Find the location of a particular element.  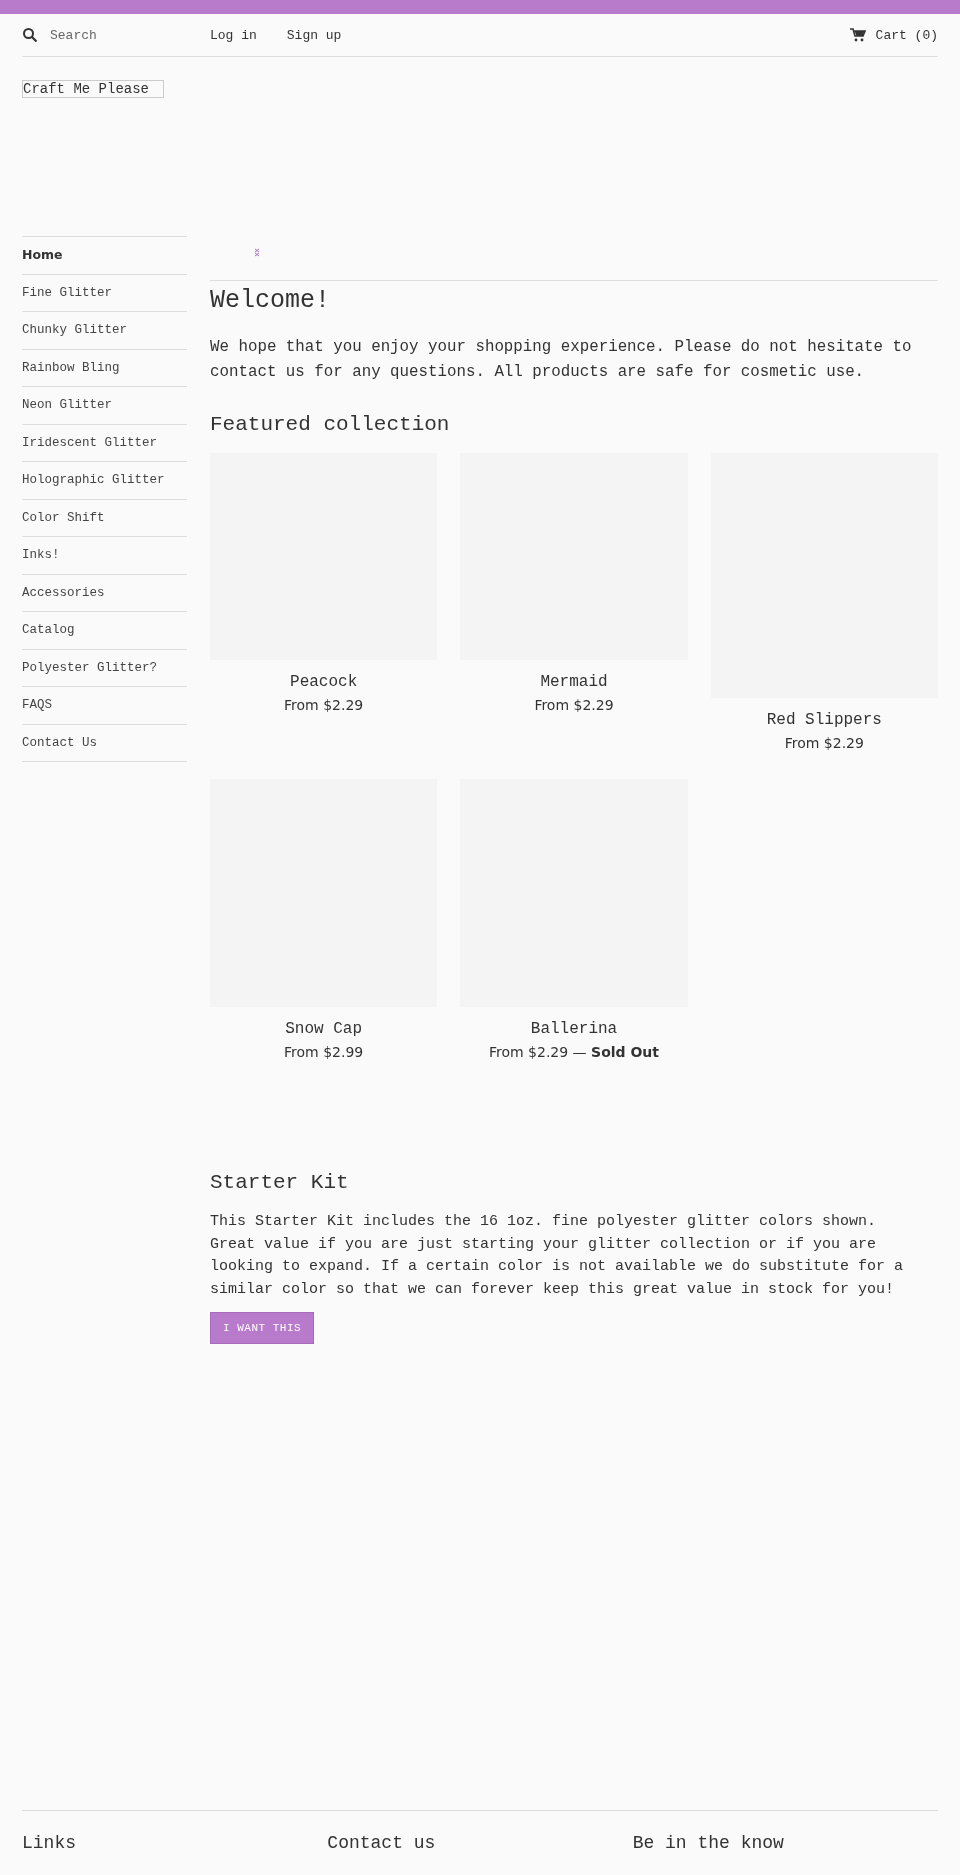

sidebar-item: Contact Us is located at coordinates (104, 743).